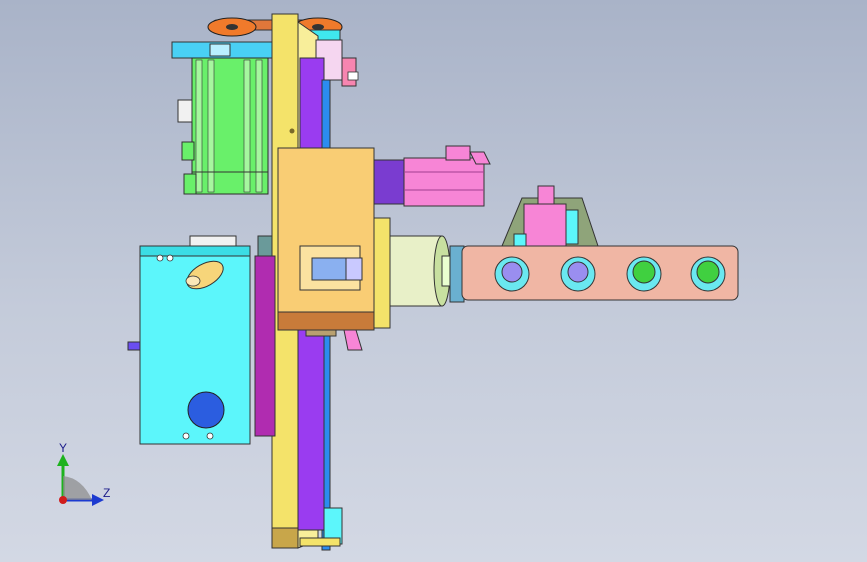 The width and height of the screenshot is (867, 562). I want to click on upper-servo-motor, so click(222, 118).